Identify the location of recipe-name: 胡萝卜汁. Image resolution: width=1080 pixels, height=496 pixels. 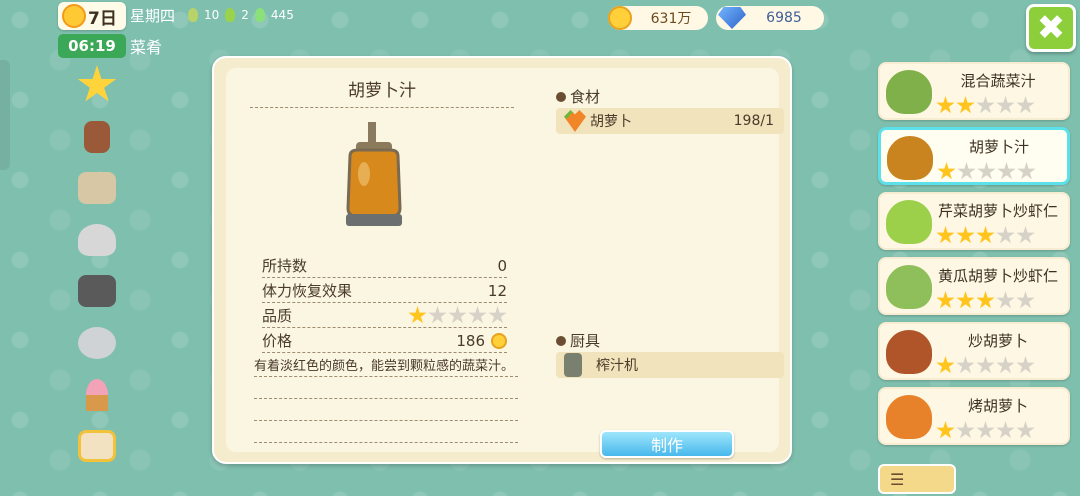
(998, 147).